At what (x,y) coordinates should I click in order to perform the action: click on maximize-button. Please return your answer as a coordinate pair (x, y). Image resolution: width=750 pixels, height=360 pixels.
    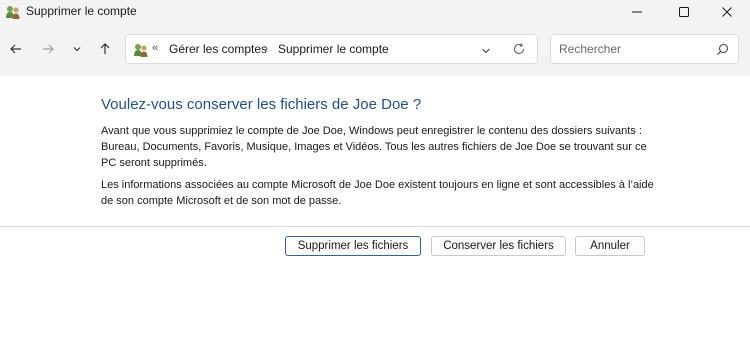
    Looking at the image, I should click on (684, 12).